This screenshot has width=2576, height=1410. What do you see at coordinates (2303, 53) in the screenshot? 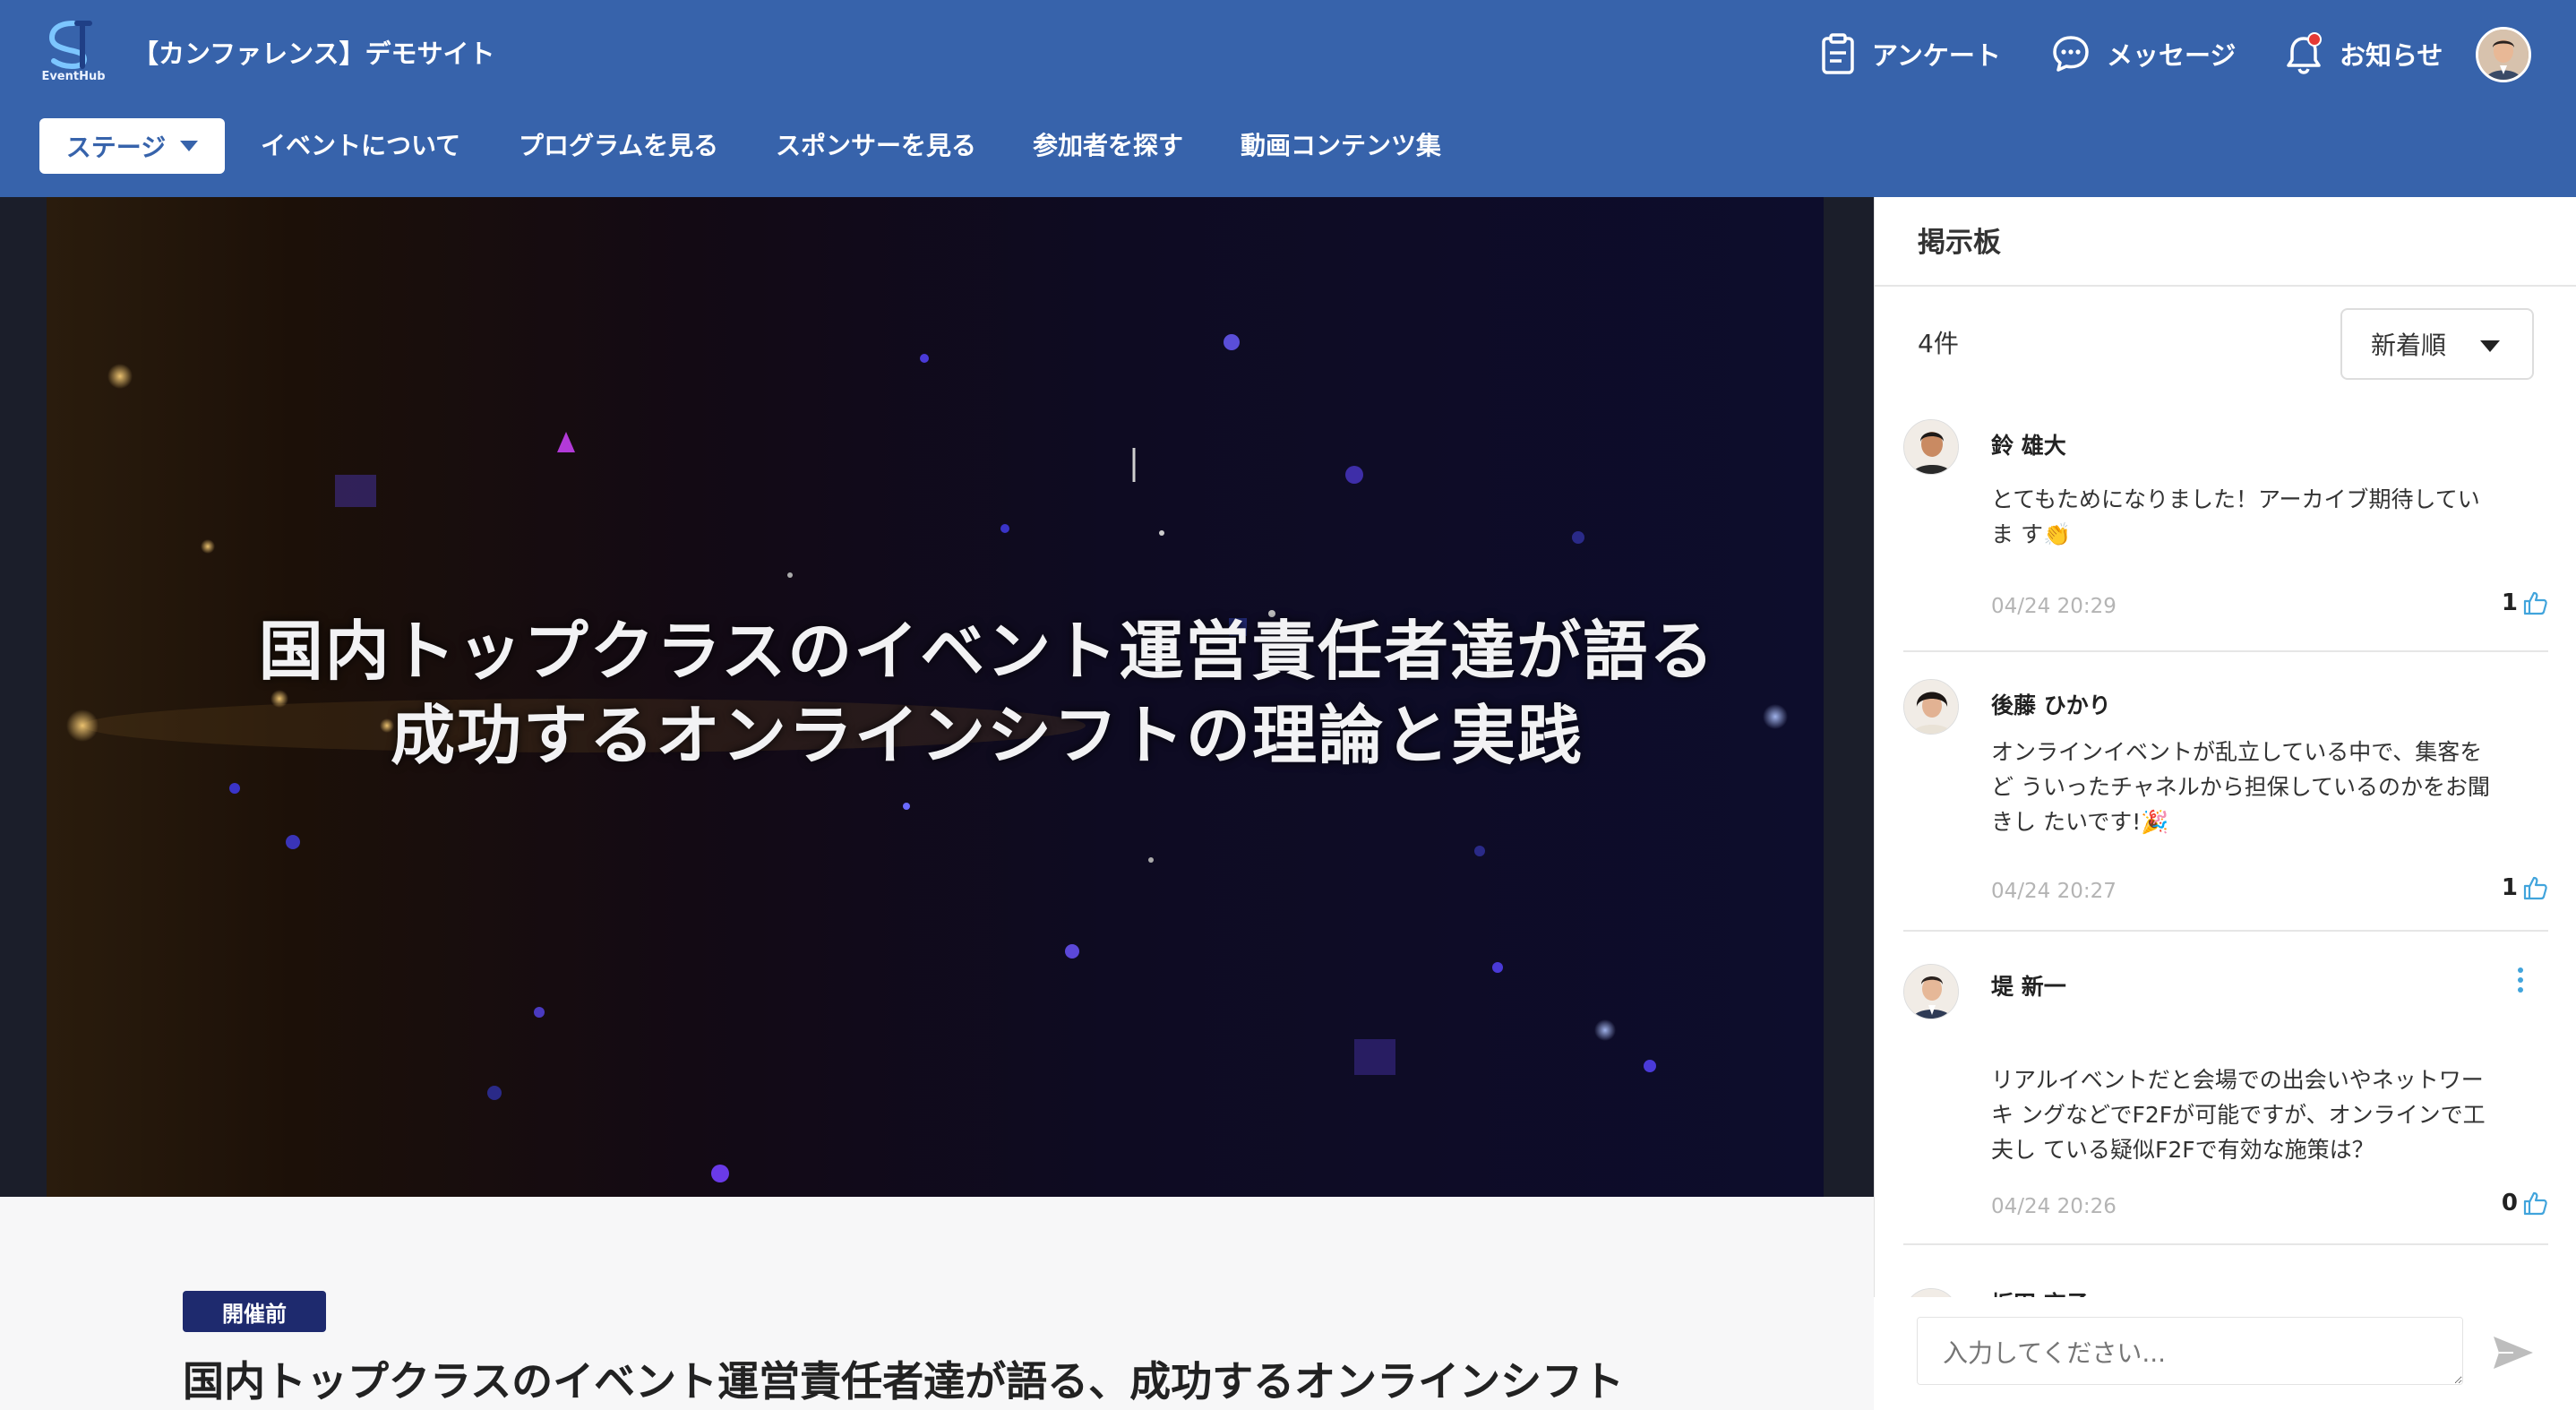
I see `bell-icon` at bounding box center [2303, 53].